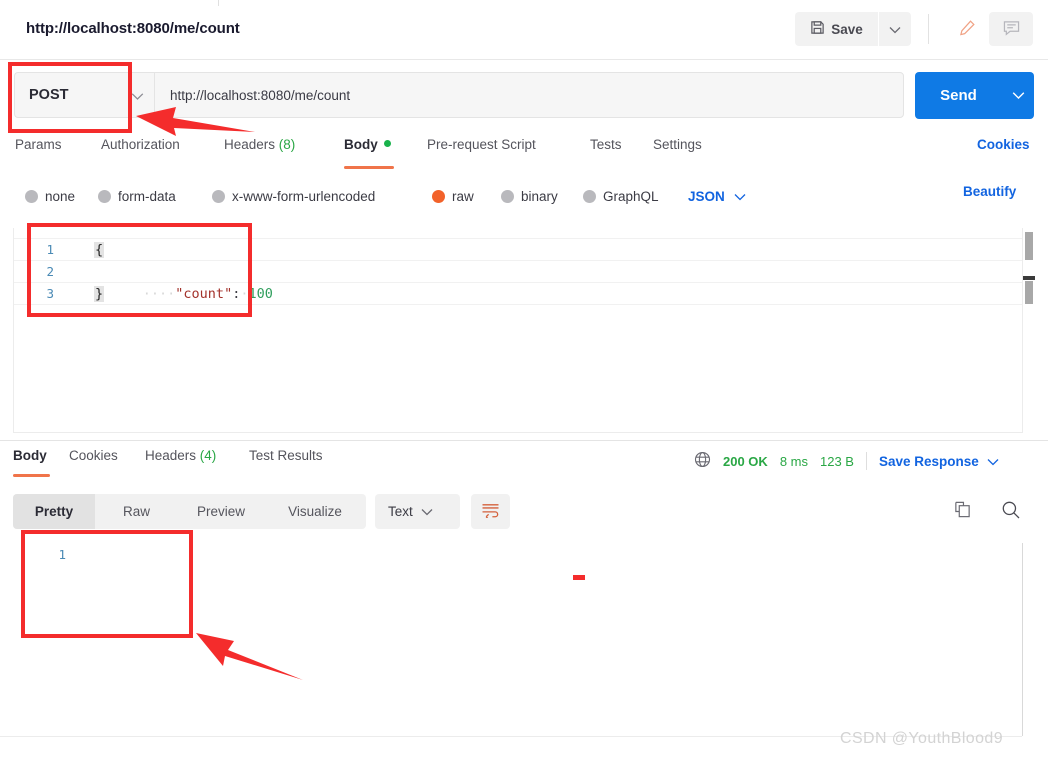 Image resolution: width=1048 pixels, height=760 pixels. I want to click on body-type-none-label: none, so click(60, 196).